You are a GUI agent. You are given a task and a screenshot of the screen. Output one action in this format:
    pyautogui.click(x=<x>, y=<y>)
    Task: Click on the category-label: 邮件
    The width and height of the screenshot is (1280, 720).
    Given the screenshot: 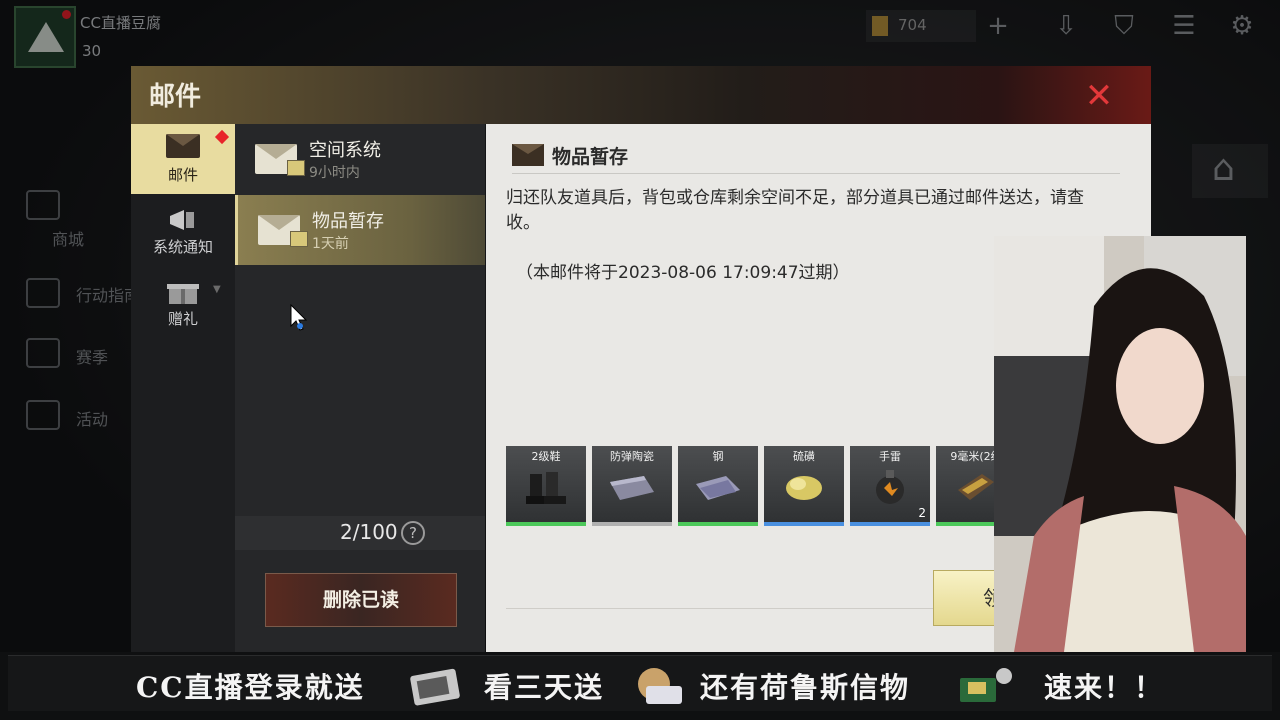 What is the action you would take?
    pyautogui.click(x=182, y=175)
    